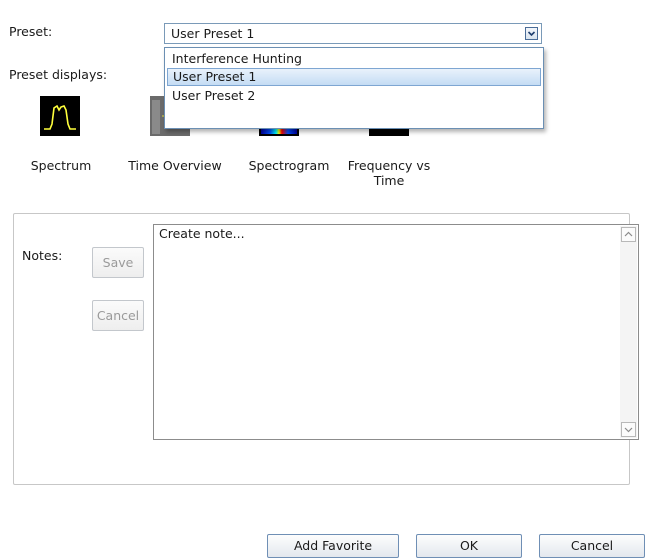 This screenshot has height=558, width=645. I want to click on preset-selected-value: User Preset 1, so click(213, 33).